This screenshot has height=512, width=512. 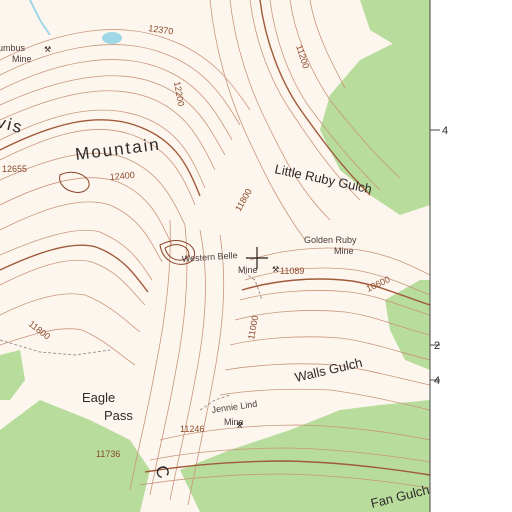 I want to click on margin-tick-label-1: 4, so click(x=445, y=131).